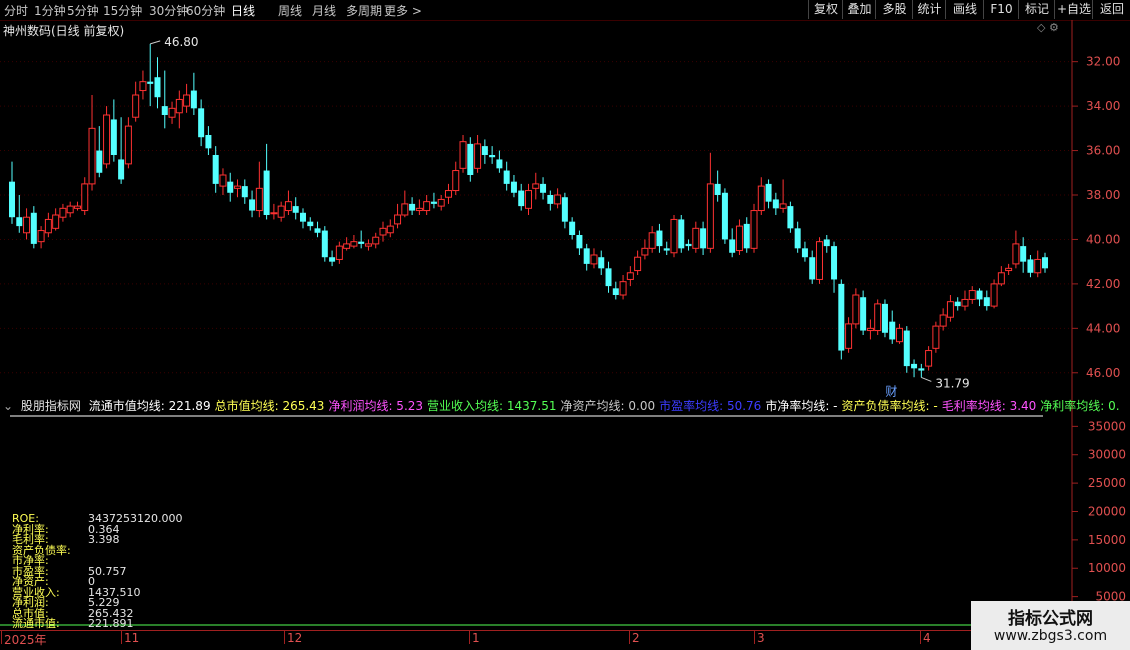 The width and height of the screenshot is (1130, 650). Describe the element at coordinates (205, 10) in the screenshot. I see `period-tab-5: 60分钟` at that location.